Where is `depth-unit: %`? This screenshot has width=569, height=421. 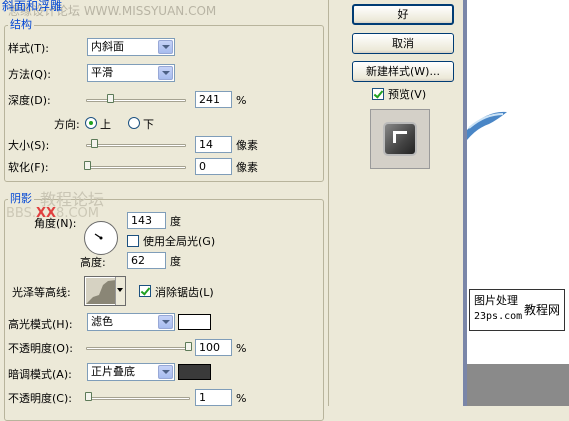
depth-unit: % is located at coordinates (241, 100).